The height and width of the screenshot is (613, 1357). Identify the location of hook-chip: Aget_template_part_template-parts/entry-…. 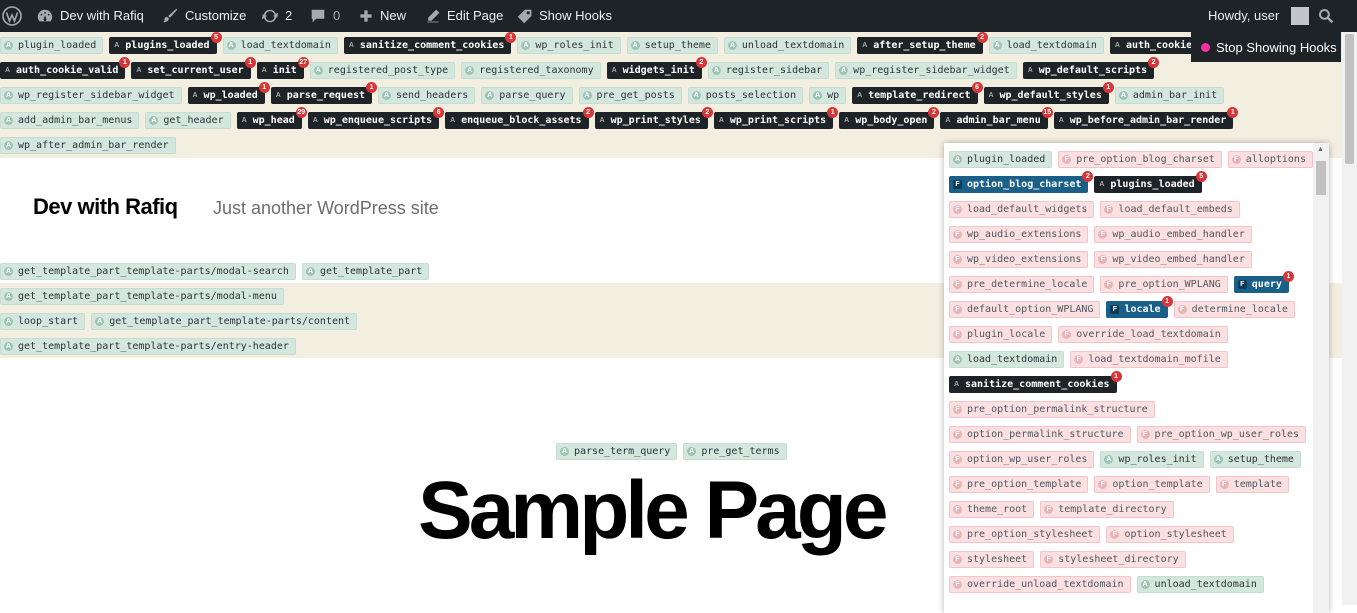
(148, 346).